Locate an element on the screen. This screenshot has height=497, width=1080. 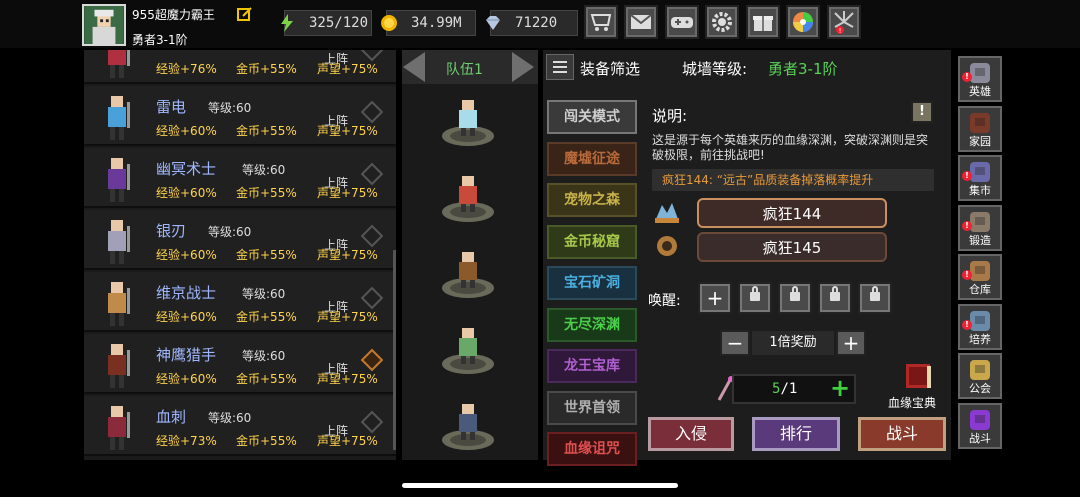
hero-row: 血刺 等级:60 经验+73% 金币+55% 声望+75% 上阵 is located at coordinates (240, 426).